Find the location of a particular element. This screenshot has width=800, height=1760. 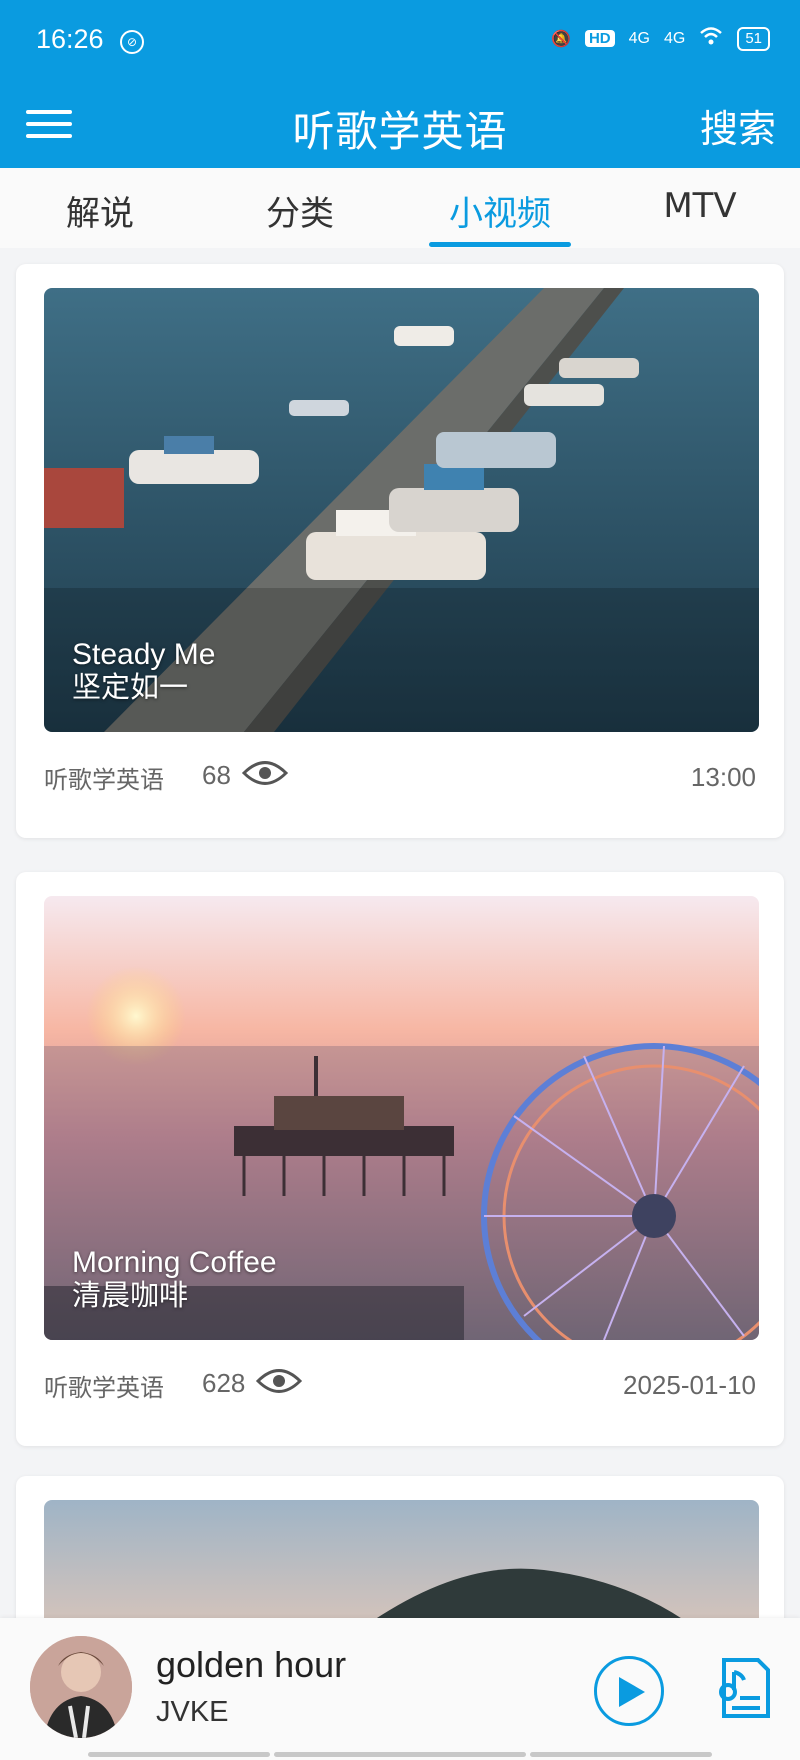

tab-bar: 解说 分类 小视频 MTV is located at coordinates (400, 208).